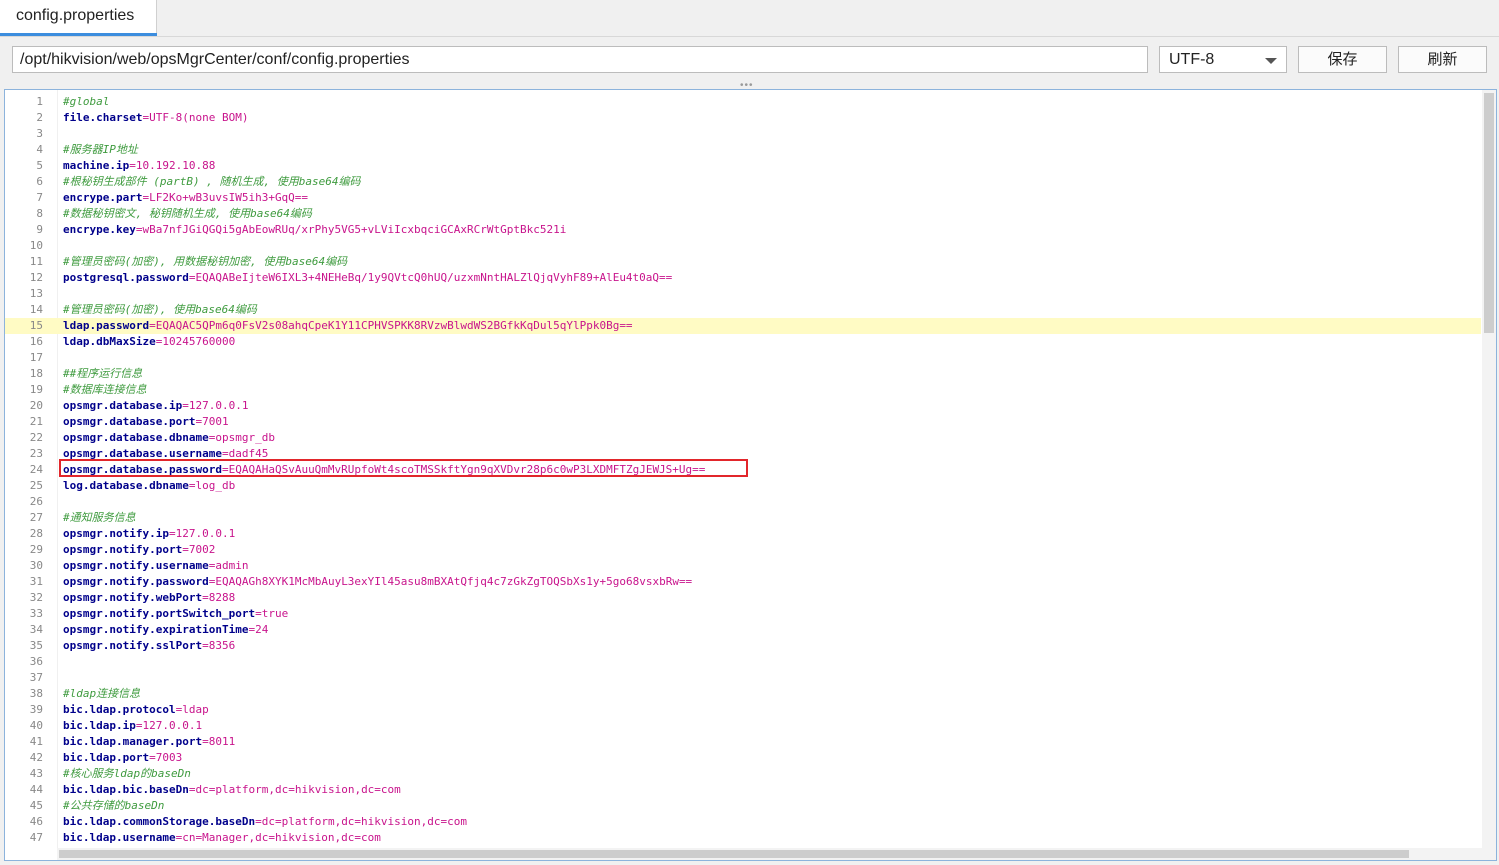 This screenshot has width=1499, height=865. Describe the element at coordinates (39, 101) in the screenshot. I see `line-number: 1` at that location.